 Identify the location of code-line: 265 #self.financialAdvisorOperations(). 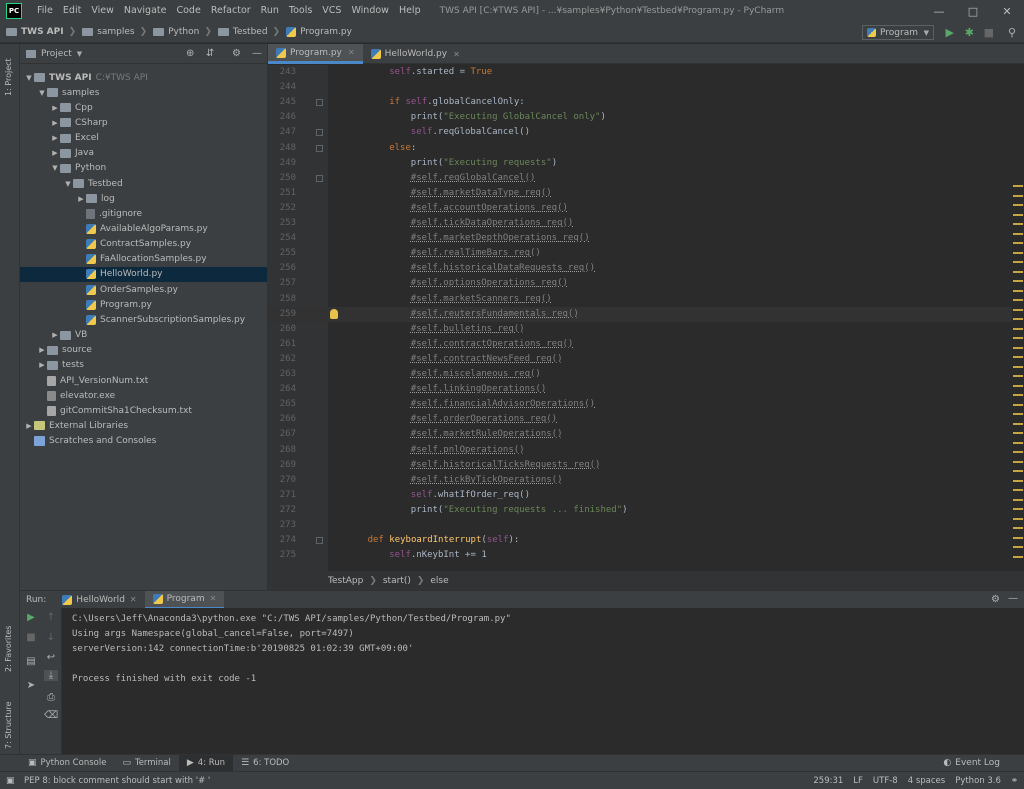
(640, 404).